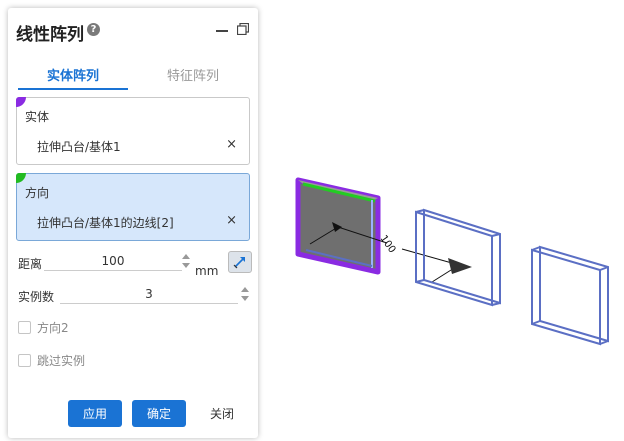 The image size is (624, 441). I want to click on bodies-selection-box: 实体 拉伸凸台/基体1 ×, so click(133, 131).